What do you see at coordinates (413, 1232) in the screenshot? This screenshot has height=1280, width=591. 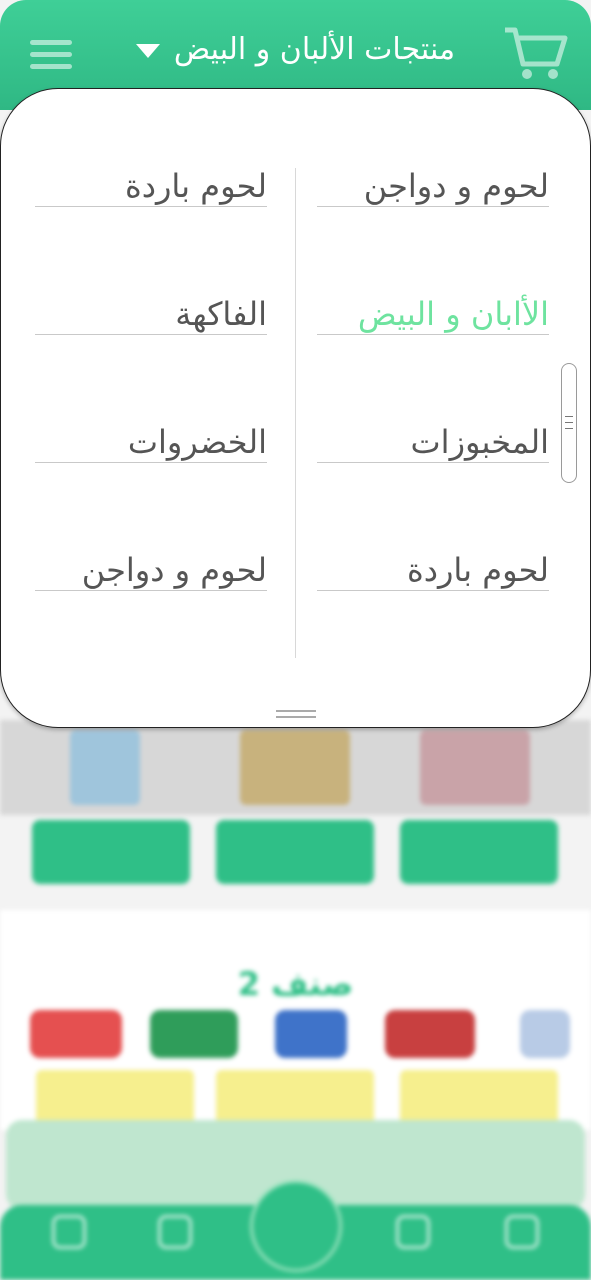 I see `star-icon` at bounding box center [413, 1232].